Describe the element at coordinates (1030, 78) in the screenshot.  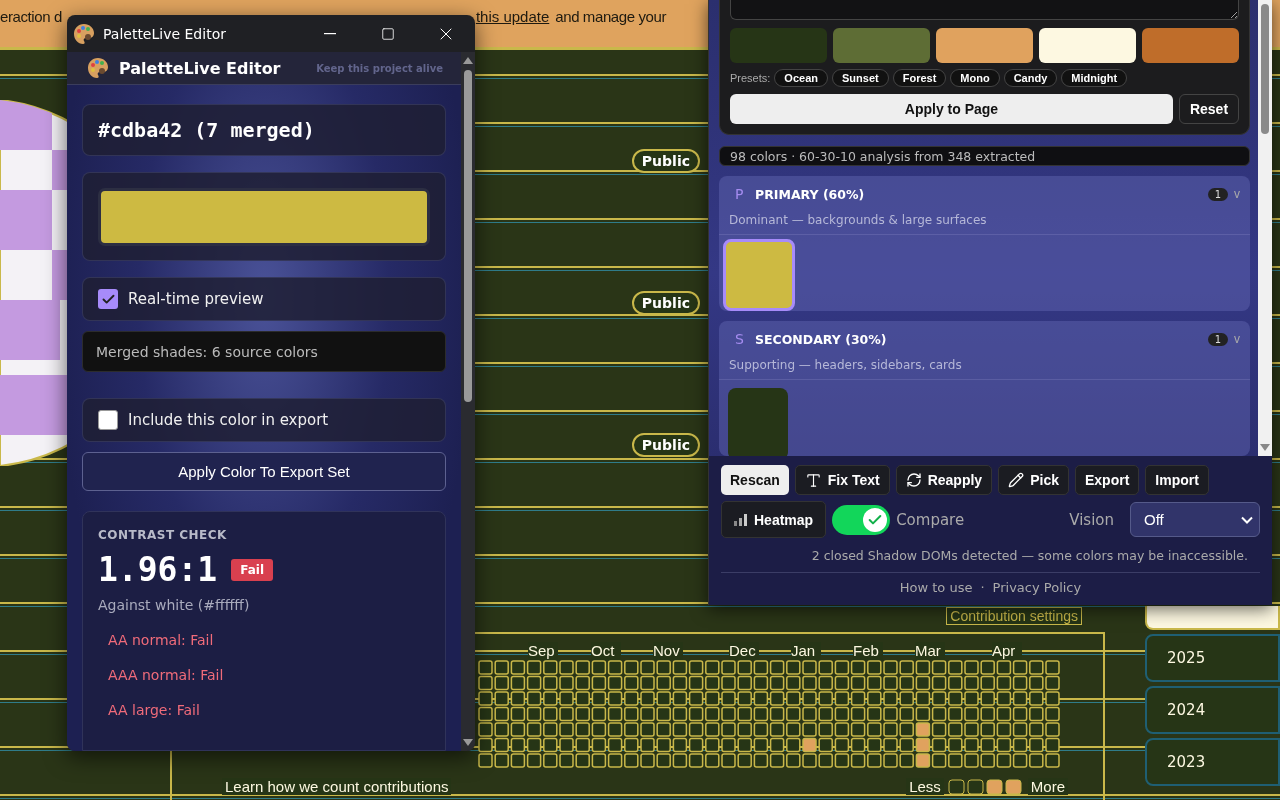
I see `preset-chip: Candy` at that location.